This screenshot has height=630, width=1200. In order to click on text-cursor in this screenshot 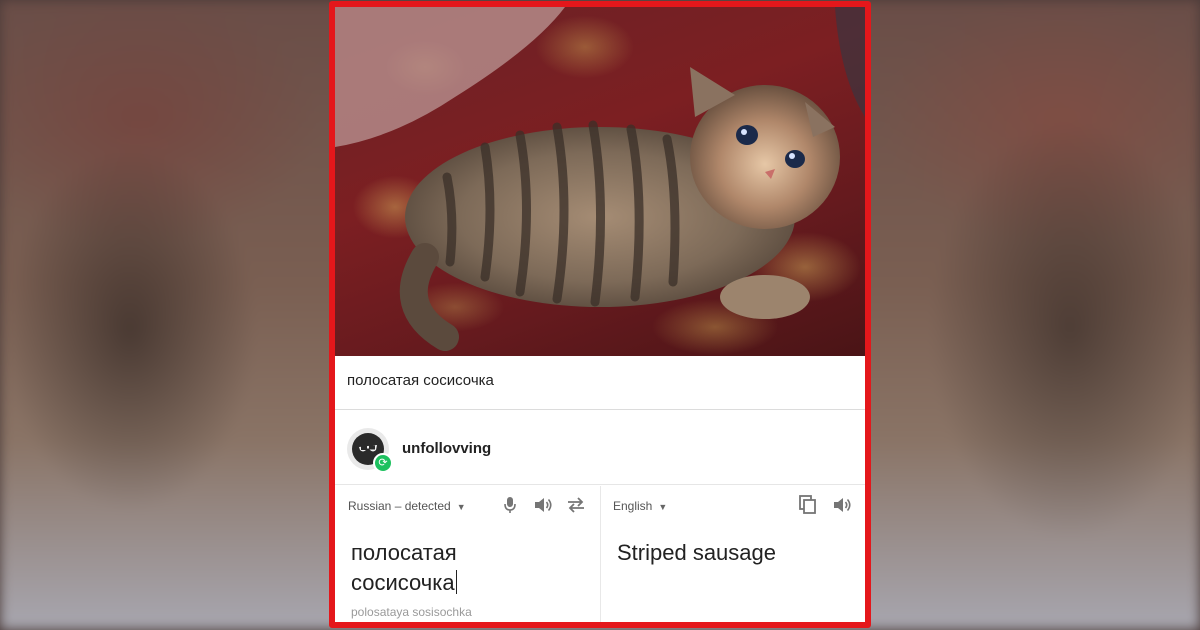, I will do `click(456, 582)`.